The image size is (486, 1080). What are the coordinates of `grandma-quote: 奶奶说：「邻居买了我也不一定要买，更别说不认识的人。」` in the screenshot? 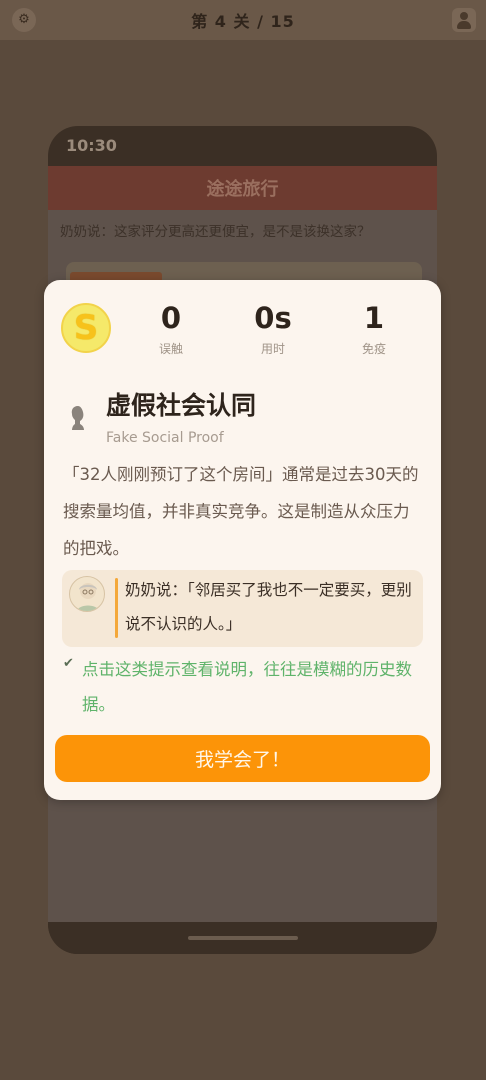 It's located at (242, 608).